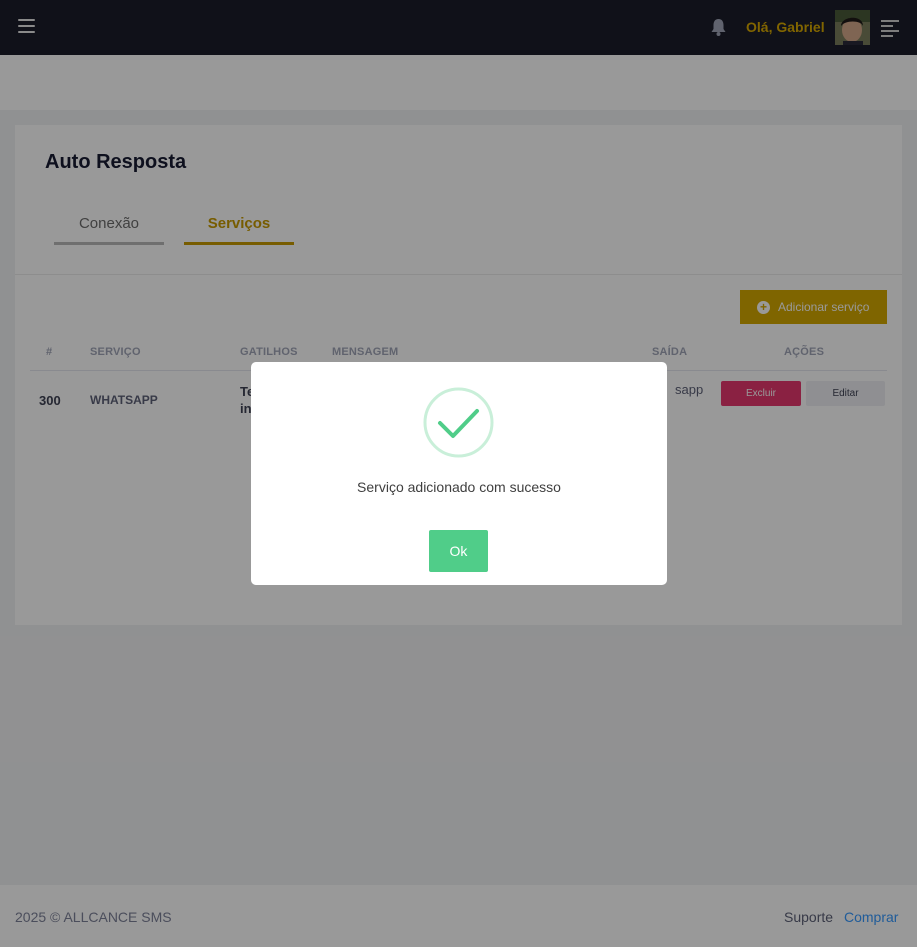  What do you see at coordinates (458, 551) in the screenshot?
I see `ok-button: Ok` at bounding box center [458, 551].